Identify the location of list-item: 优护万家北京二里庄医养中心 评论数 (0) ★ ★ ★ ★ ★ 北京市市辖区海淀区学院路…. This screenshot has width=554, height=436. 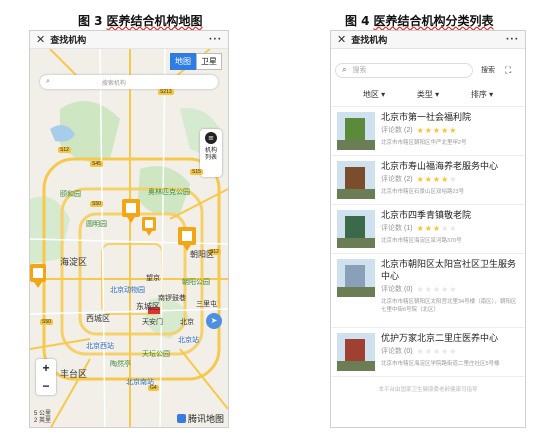
(428, 352).